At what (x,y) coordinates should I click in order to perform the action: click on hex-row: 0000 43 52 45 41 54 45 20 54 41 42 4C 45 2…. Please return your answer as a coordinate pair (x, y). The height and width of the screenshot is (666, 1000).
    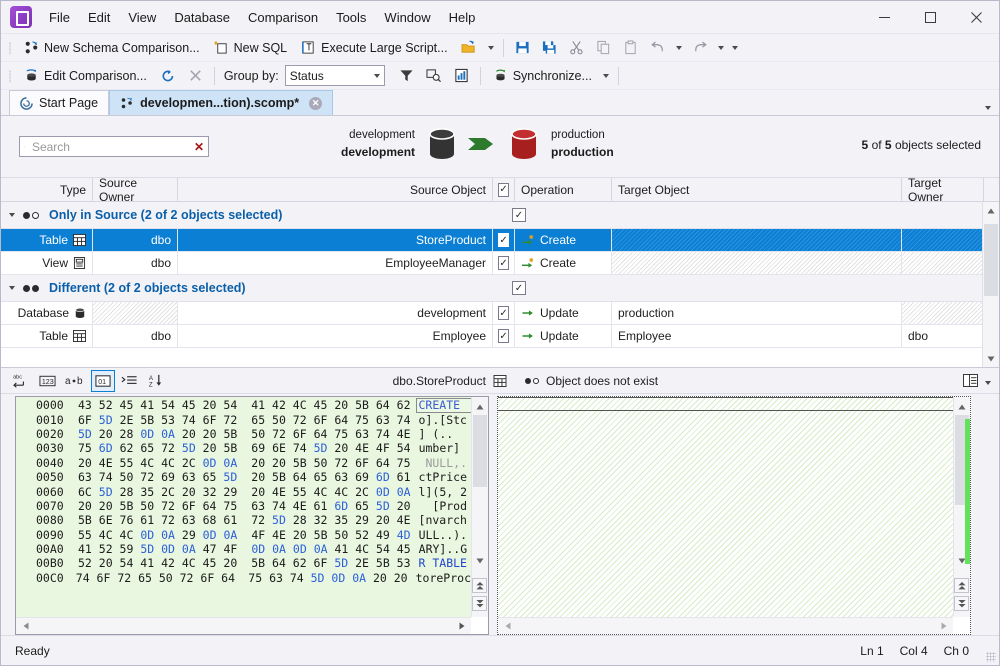
    Looking at the image, I should click on (251, 405).